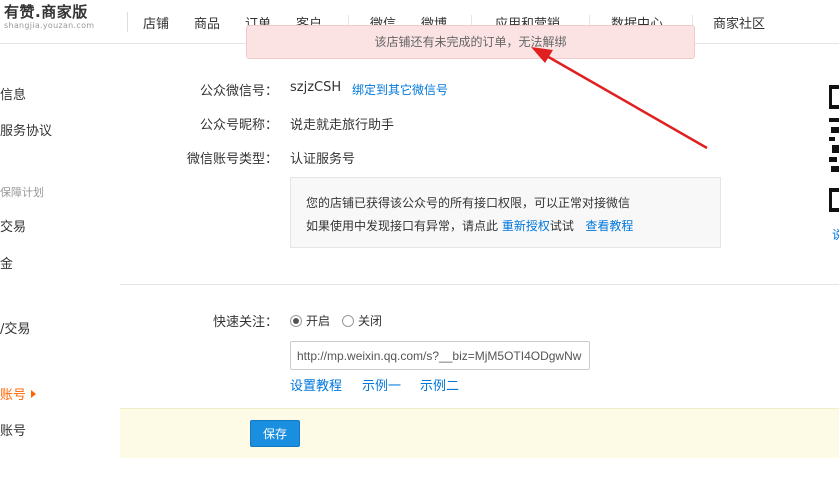  I want to click on sidebar-group-guarantee: 保障计划, so click(22, 192).